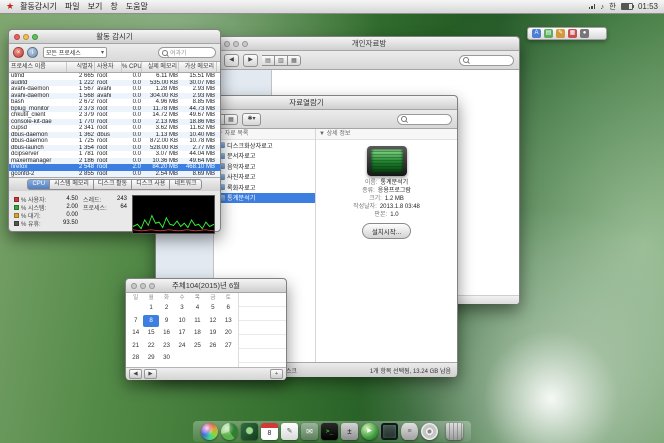 This screenshot has height=443, width=664. Describe the element at coordinates (231, 60) in the screenshot. I see `back-button: ◀` at that location.